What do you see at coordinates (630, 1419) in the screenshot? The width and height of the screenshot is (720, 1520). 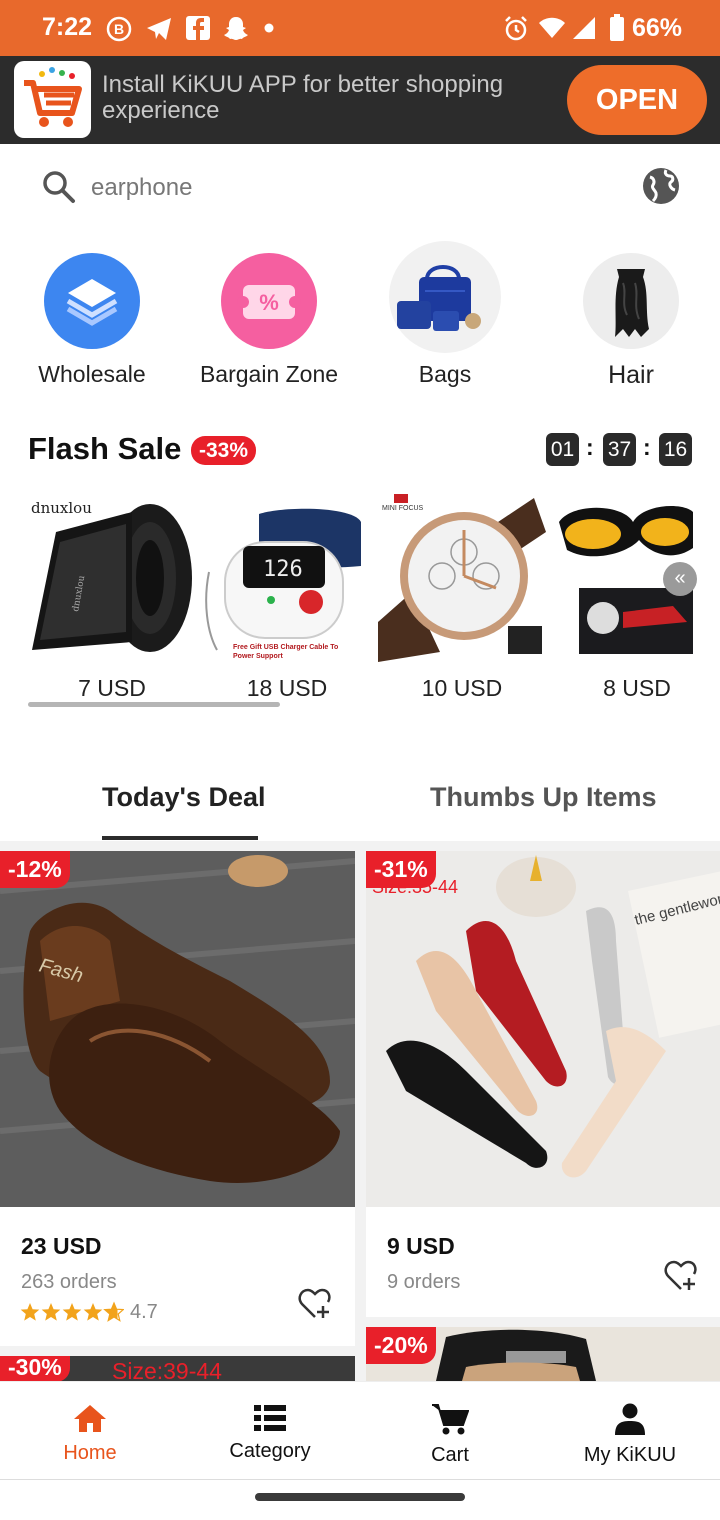 I see `person-icon` at bounding box center [630, 1419].